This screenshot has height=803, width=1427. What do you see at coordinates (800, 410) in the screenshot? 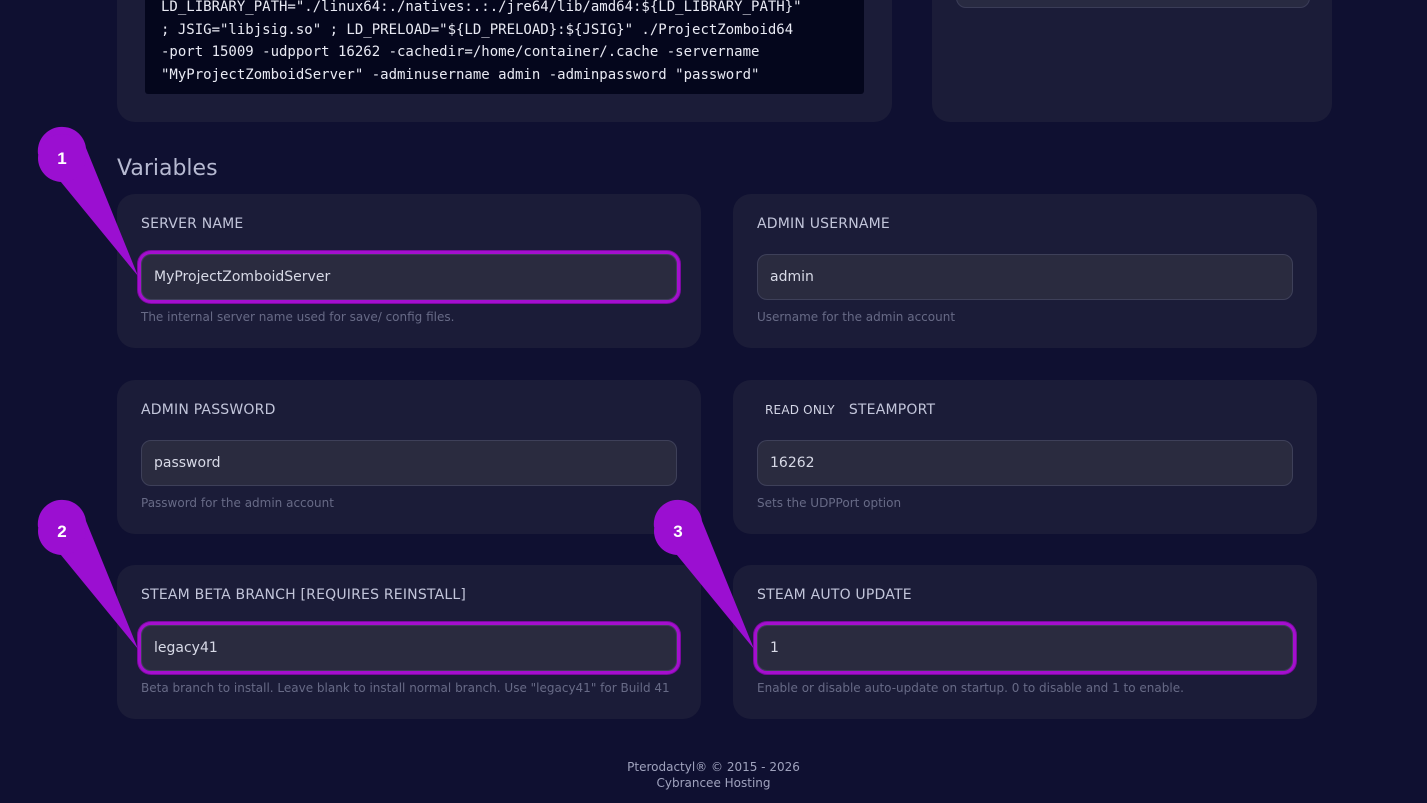
I see `read-only-badge: READ ONLY` at bounding box center [800, 410].